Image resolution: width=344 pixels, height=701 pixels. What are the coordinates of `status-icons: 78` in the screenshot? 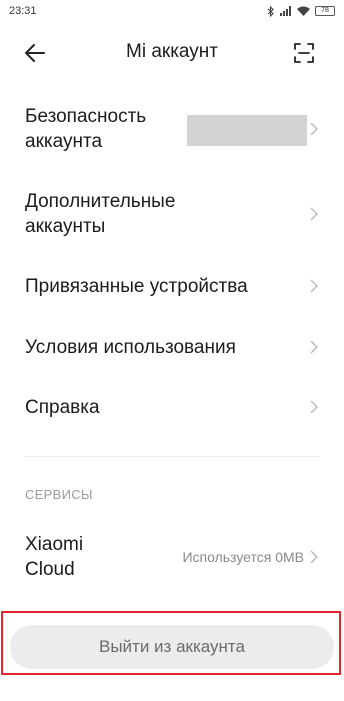 It's located at (301, 11).